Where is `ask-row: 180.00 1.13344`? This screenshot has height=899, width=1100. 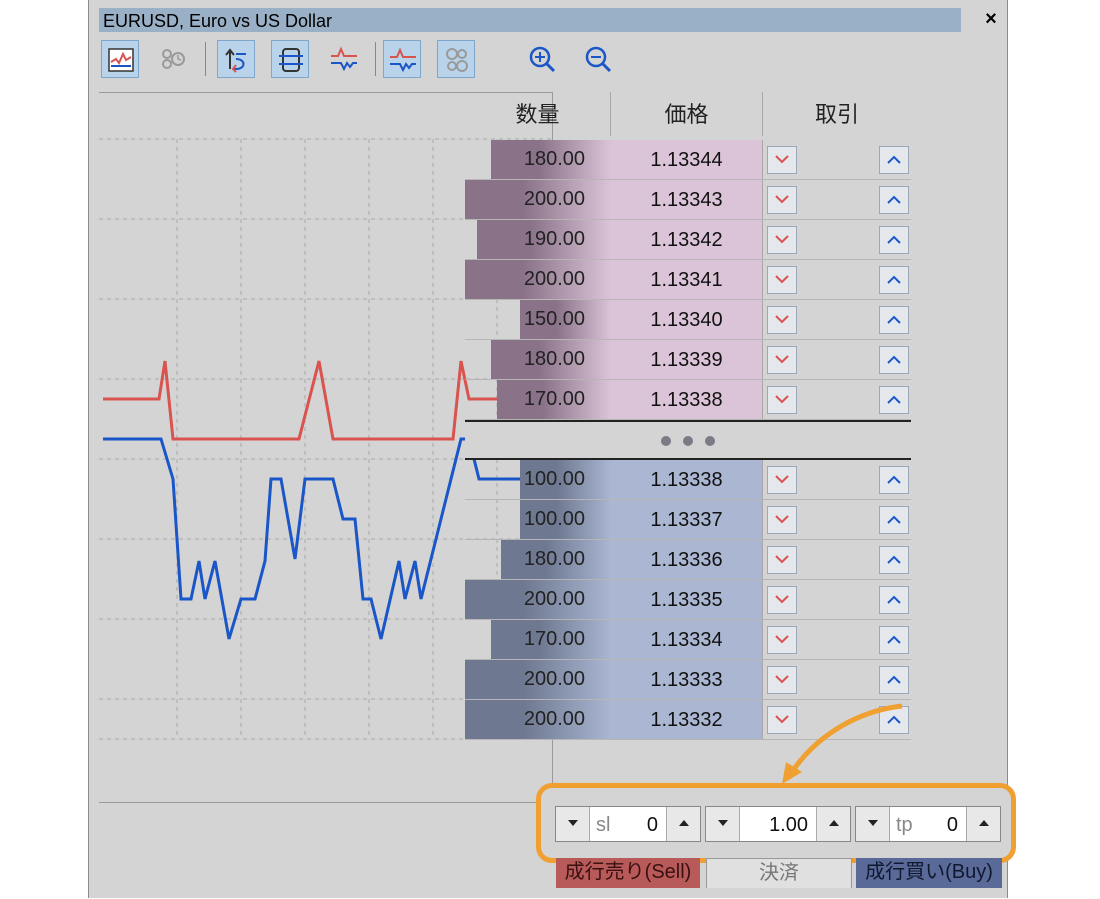
ask-row: 180.00 1.13344 is located at coordinates (688, 160).